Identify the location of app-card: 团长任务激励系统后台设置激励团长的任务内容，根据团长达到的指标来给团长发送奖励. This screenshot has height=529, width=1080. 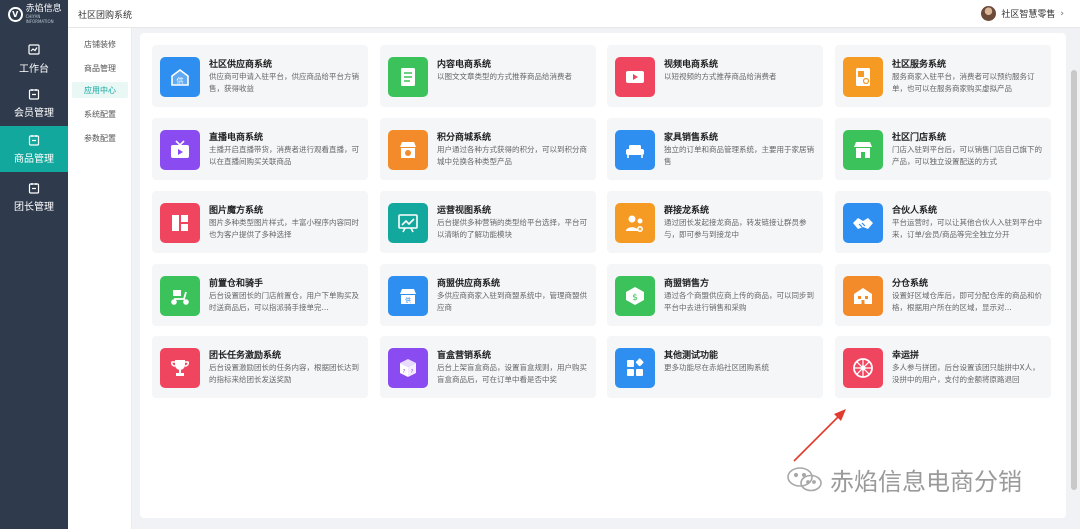
(260, 367).